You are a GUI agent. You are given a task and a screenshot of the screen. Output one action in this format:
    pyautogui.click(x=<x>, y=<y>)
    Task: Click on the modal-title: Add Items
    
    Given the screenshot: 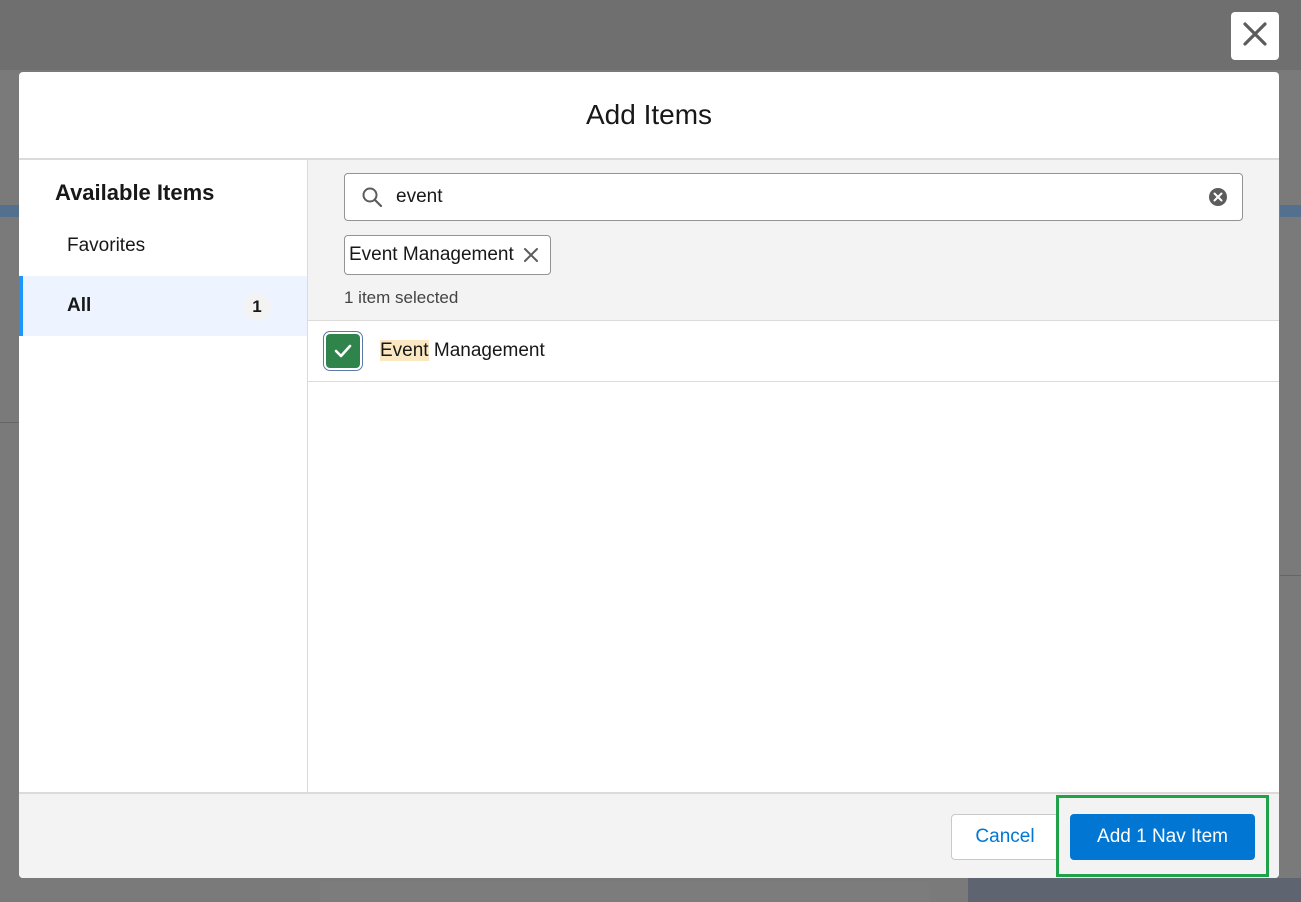 What is the action you would take?
    pyautogui.click(x=649, y=114)
    